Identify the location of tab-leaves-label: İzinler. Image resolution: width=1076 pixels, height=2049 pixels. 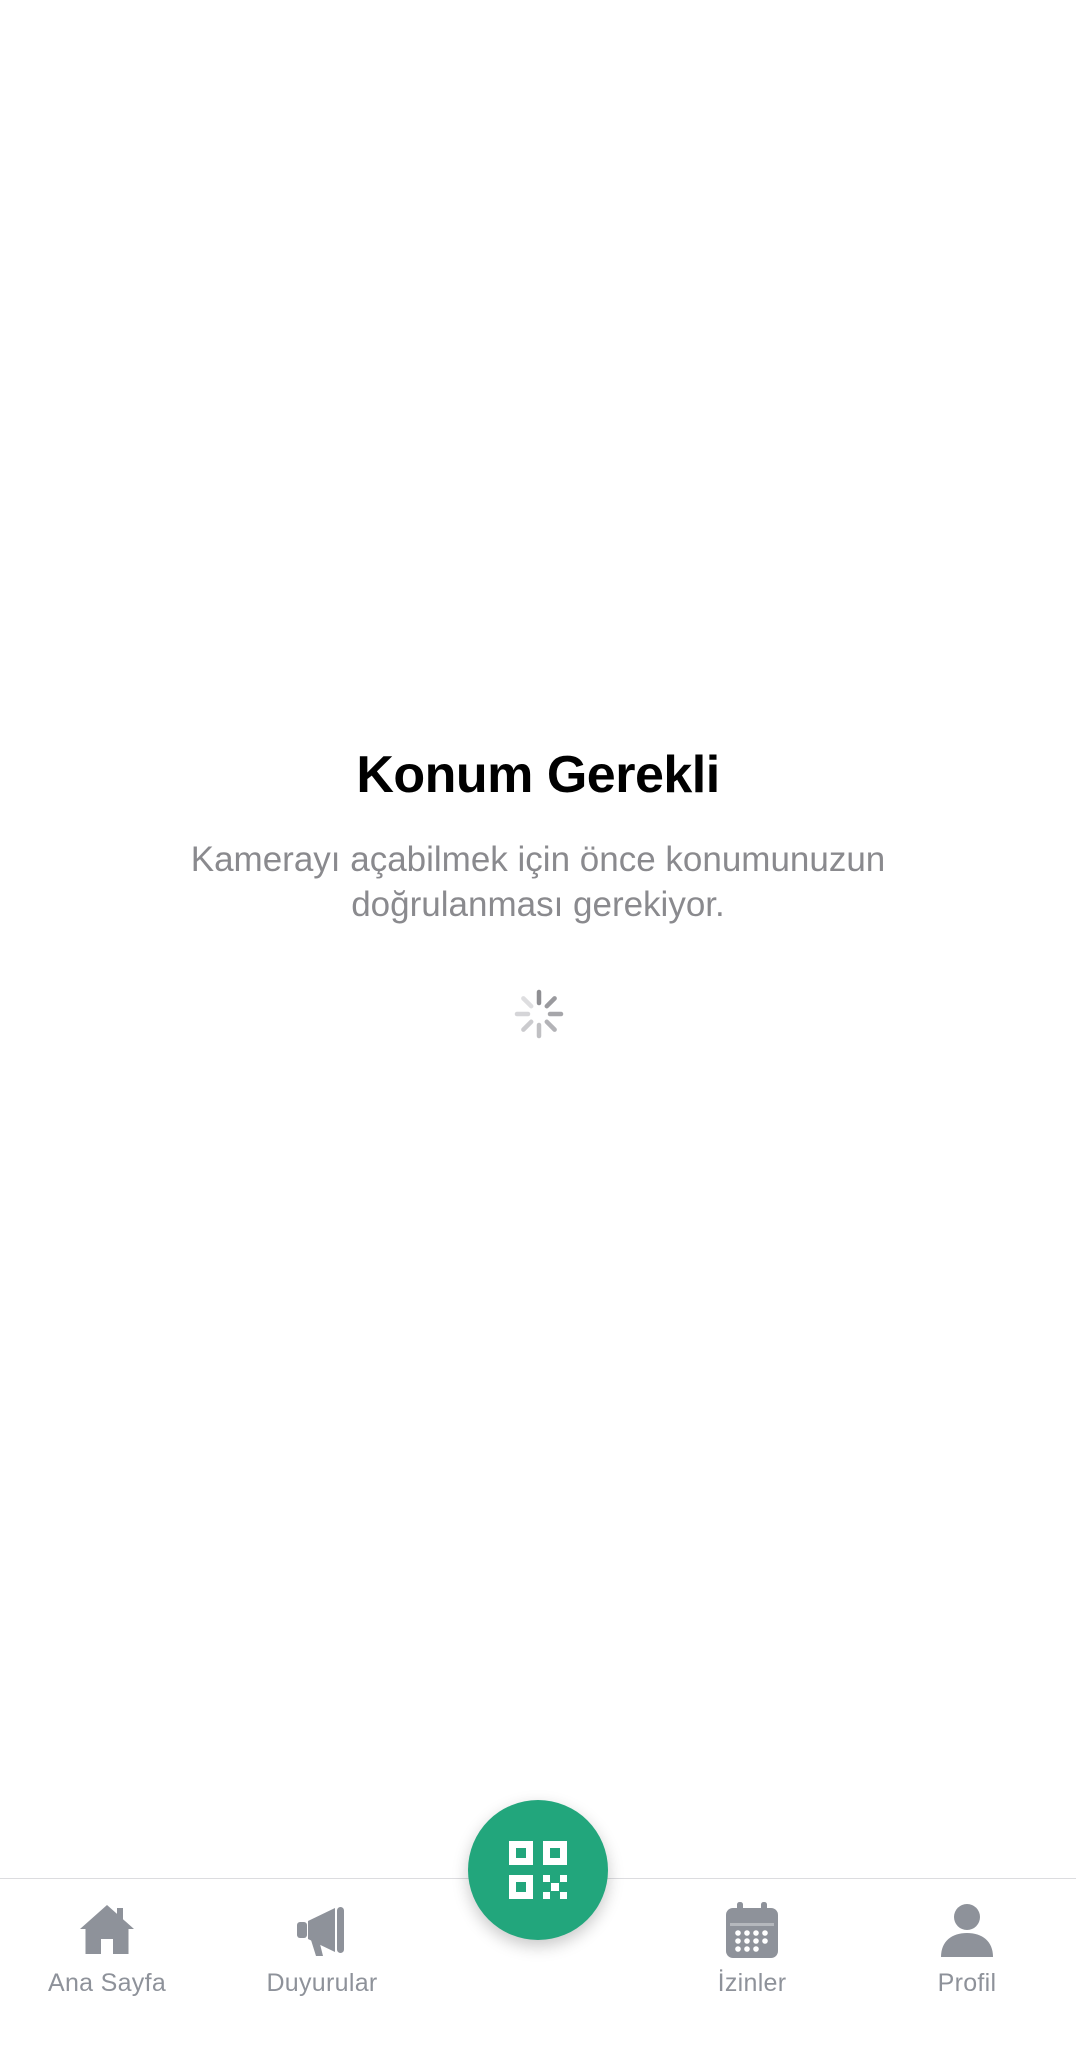
(752, 1983).